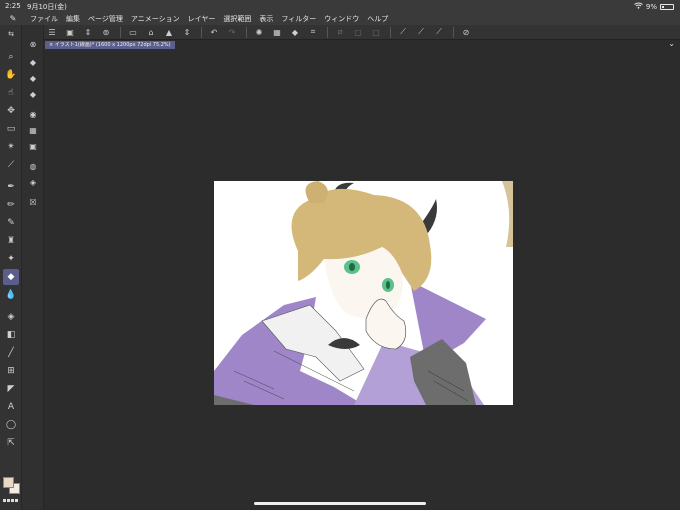 Image resolution: width=680 pixels, height=510 pixels. I want to click on folder-icon: ⌂, so click(151, 32).